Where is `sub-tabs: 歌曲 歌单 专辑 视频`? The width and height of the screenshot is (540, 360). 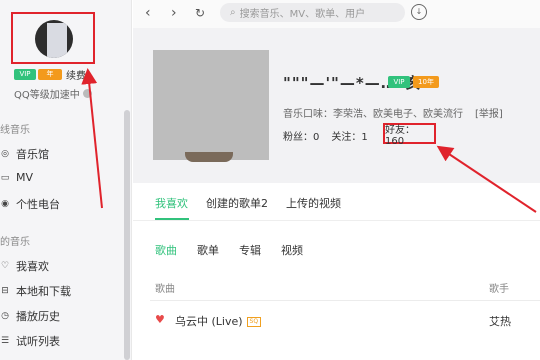 sub-tabs: 歌曲 歌单 专辑 视频 is located at coordinates (229, 250).